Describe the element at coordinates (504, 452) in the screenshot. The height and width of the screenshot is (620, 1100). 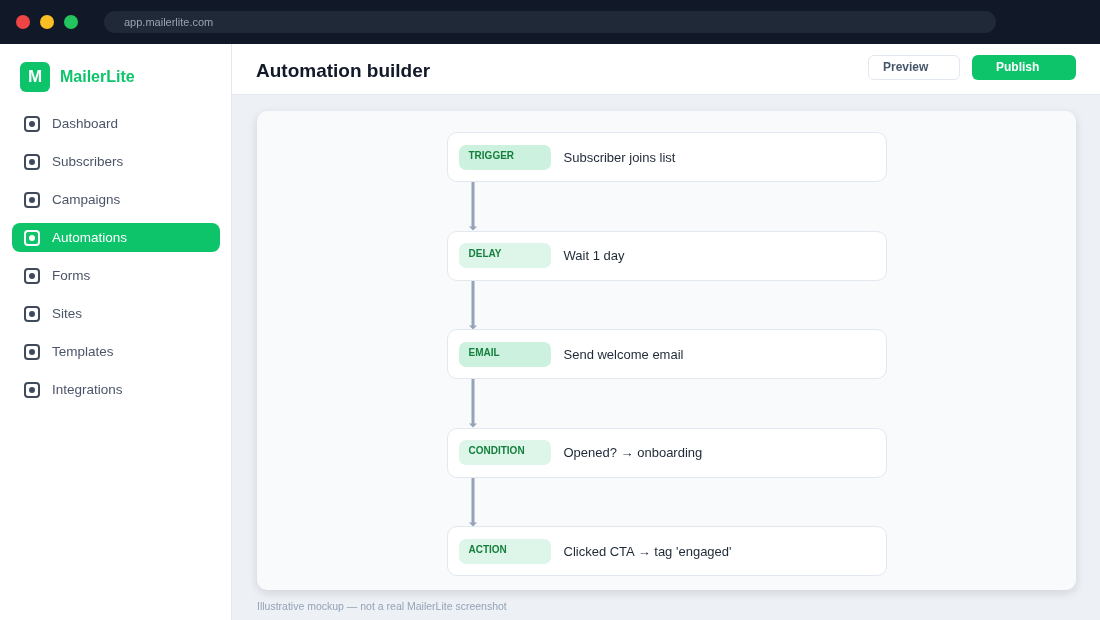
I see `step-tag: CONDITION` at that location.